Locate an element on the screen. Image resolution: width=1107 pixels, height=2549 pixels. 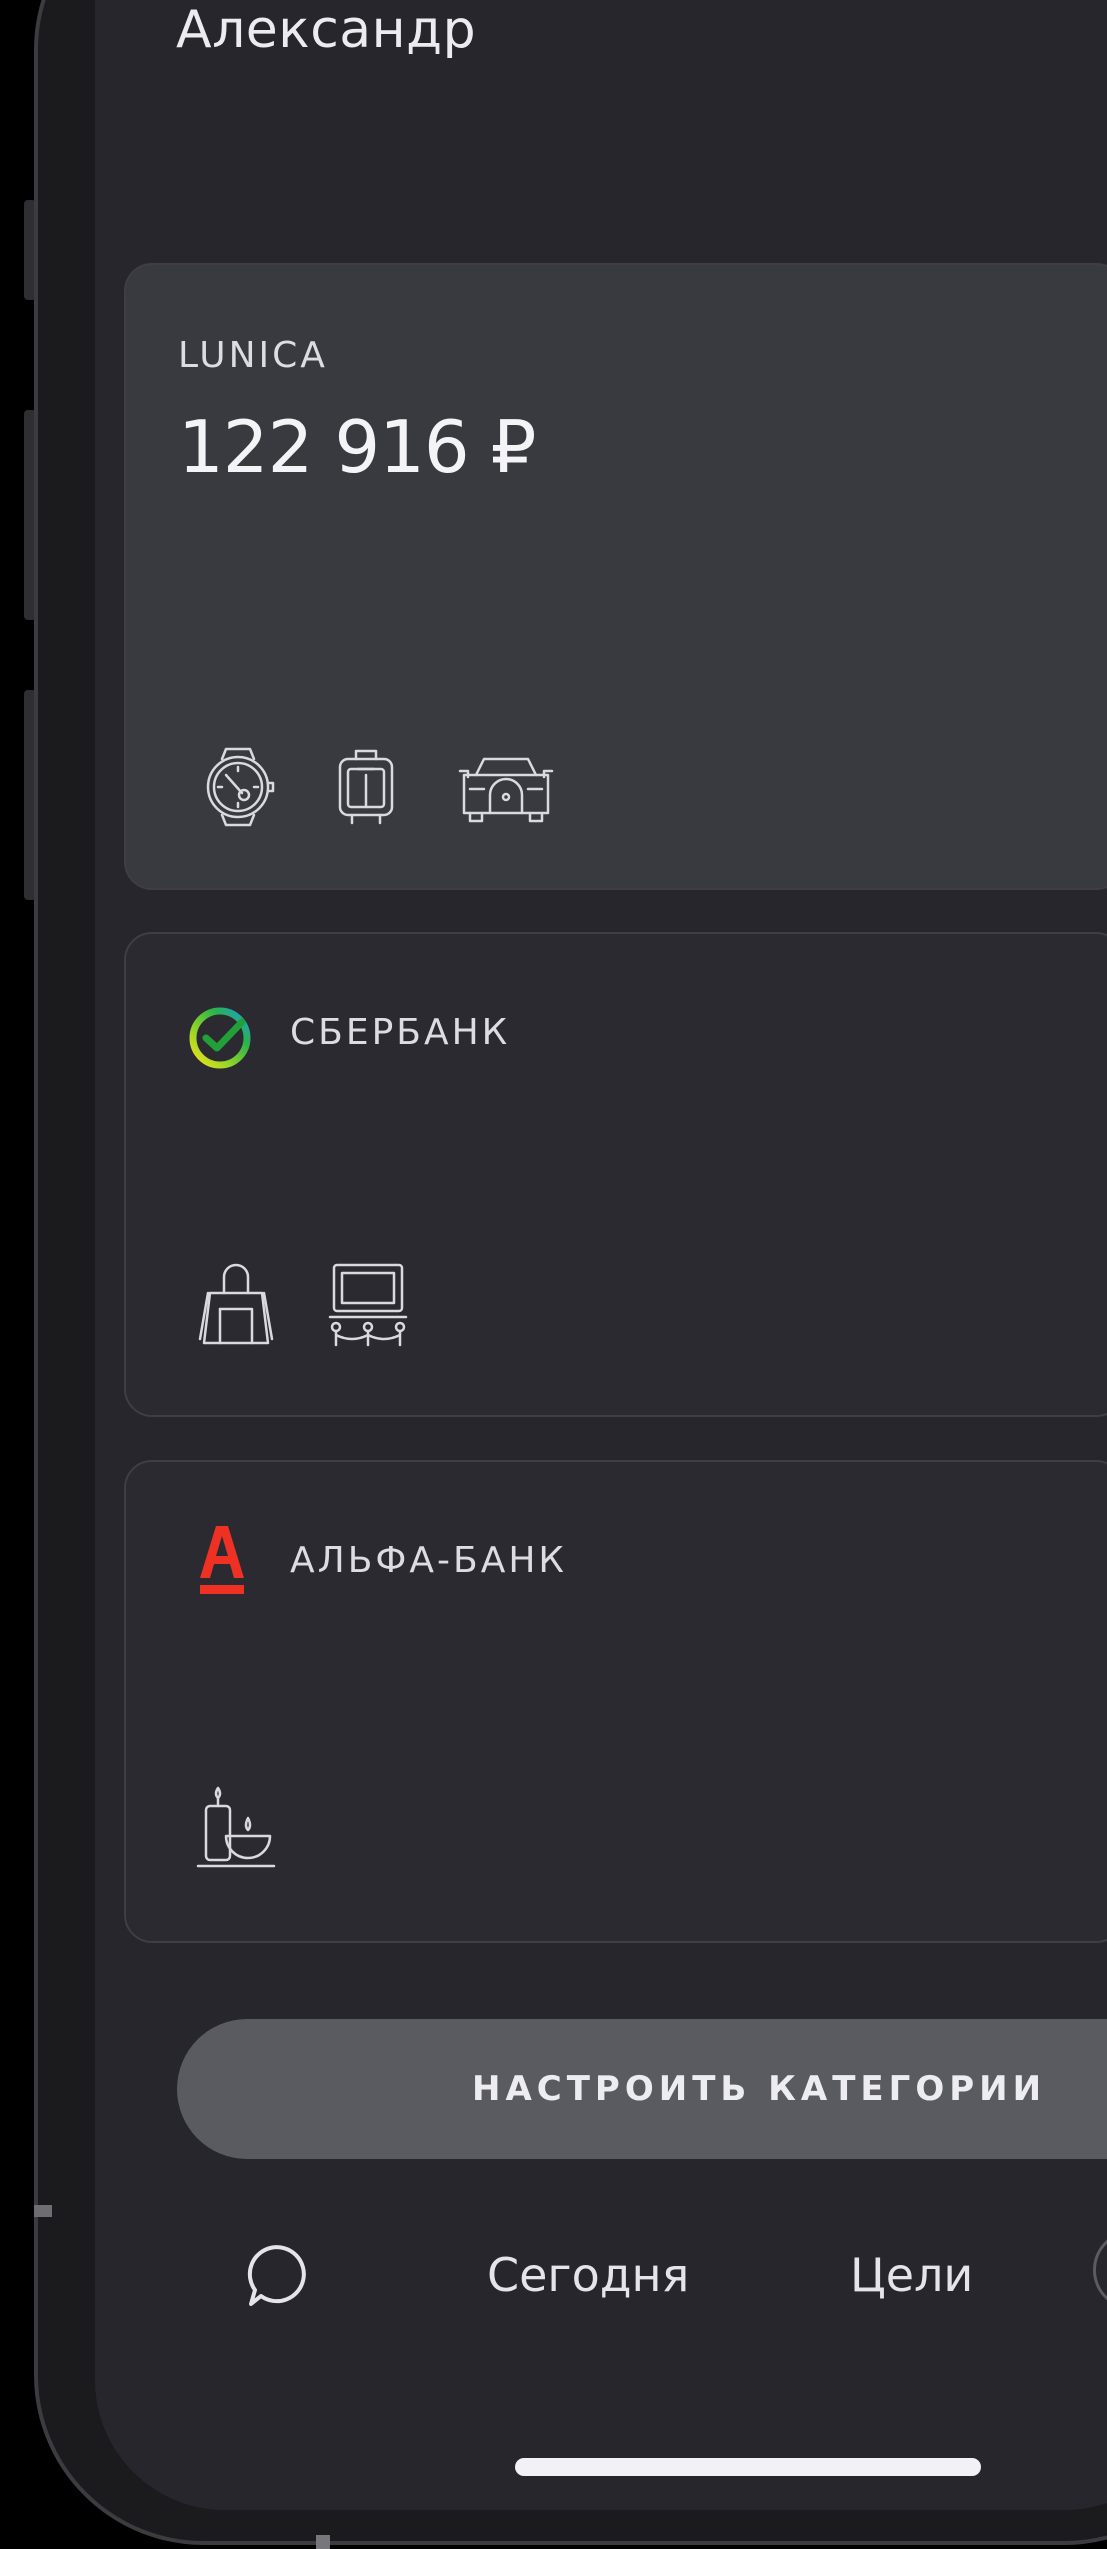
suitcase-icon is located at coordinates (366, 787).